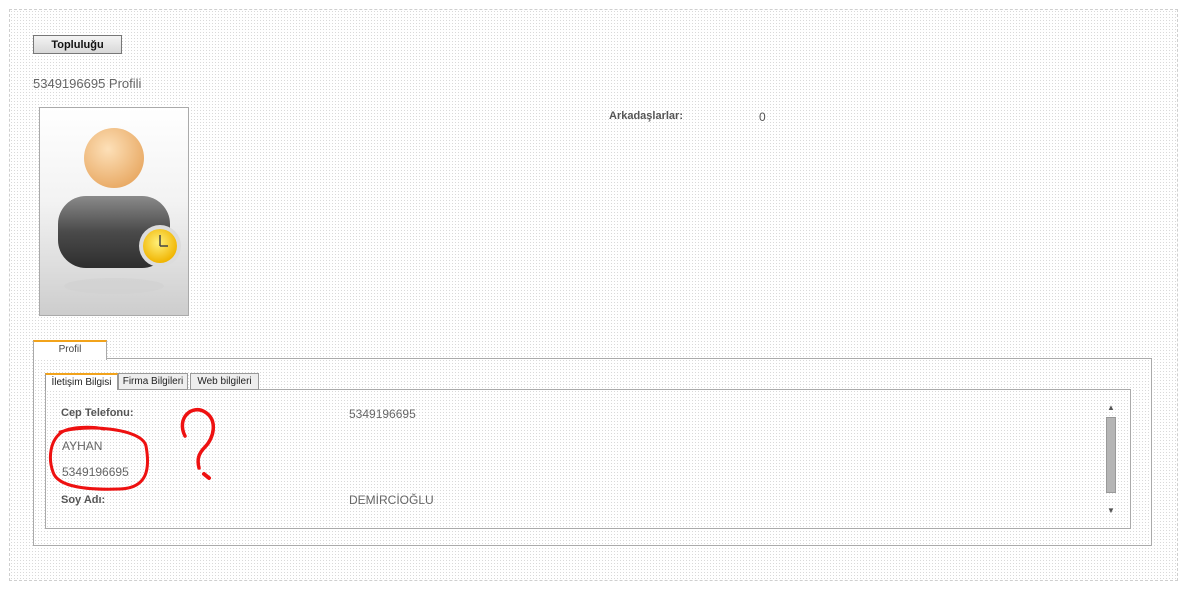 The width and height of the screenshot is (1187, 593). I want to click on first-name-value: AYHAN, so click(82, 446).